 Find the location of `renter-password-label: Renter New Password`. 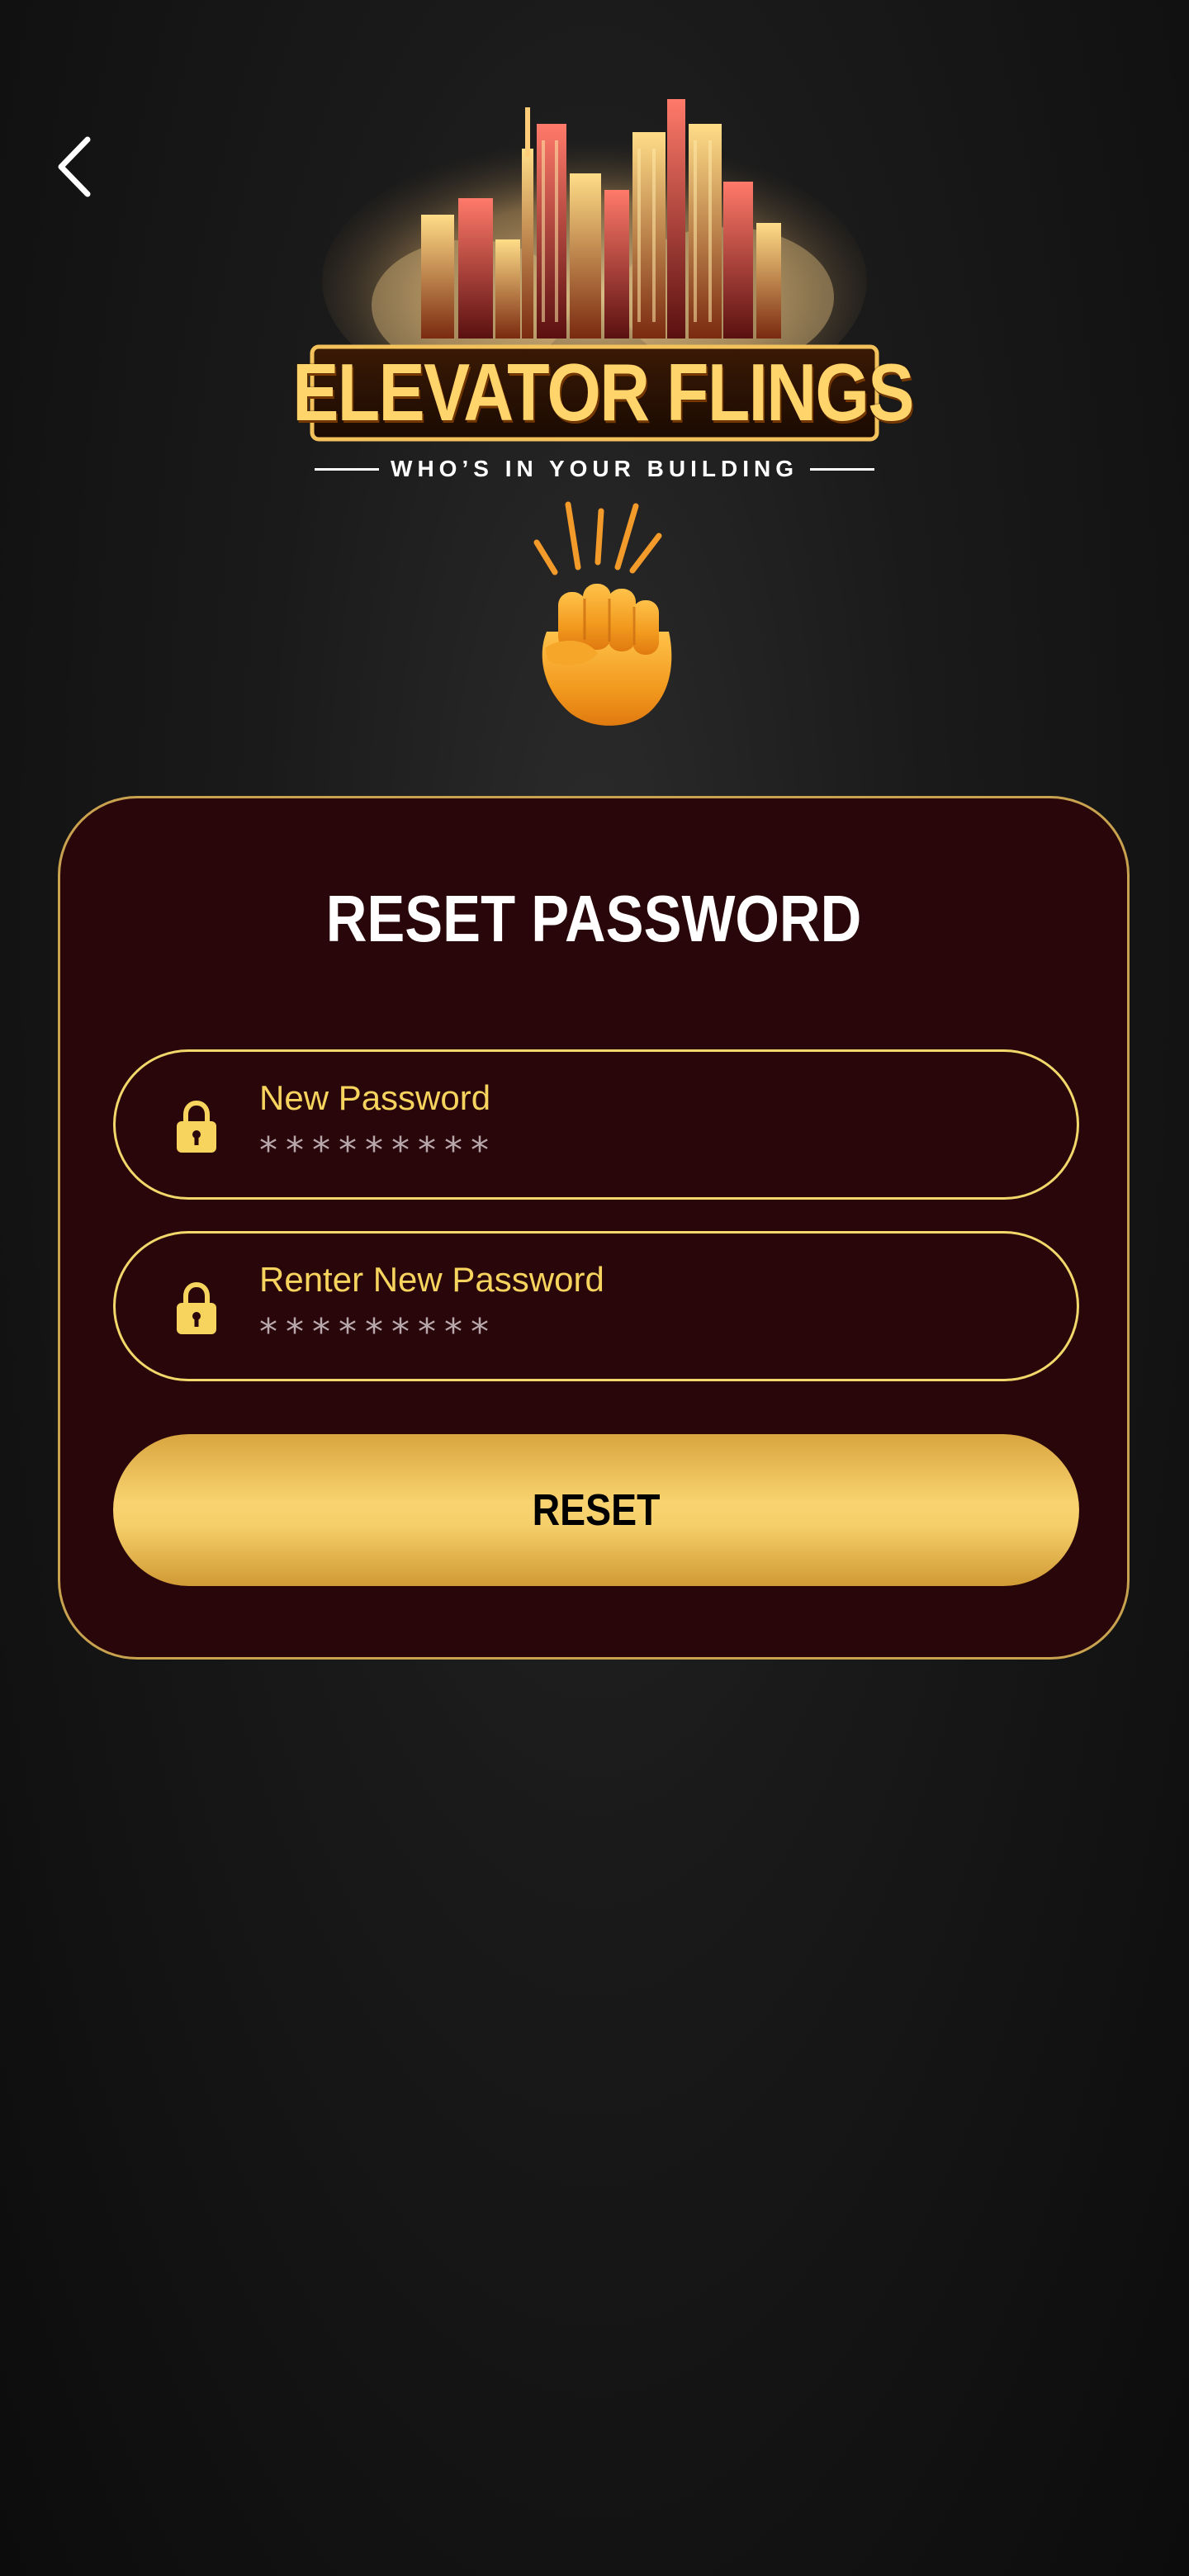

renter-password-label: Renter New Password is located at coordinates (431, 1279).